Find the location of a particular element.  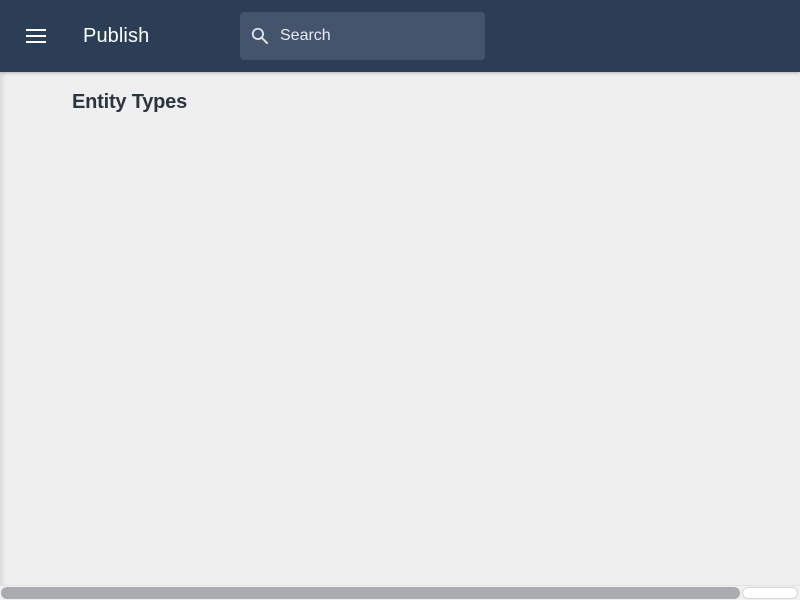

menu-button is located at coordinates (36, 36).